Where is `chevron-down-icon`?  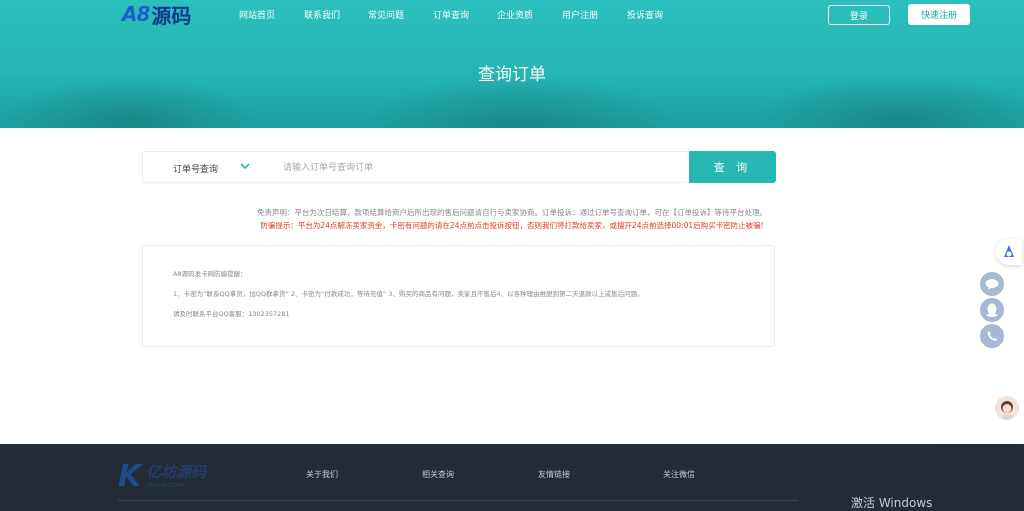 chevron-down-icon is located at coordinates (245, 166).